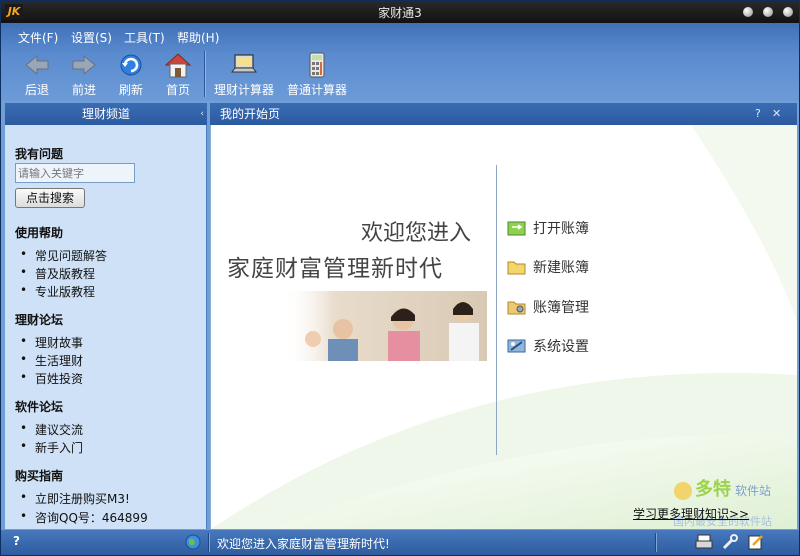 The height and width of the screenshot is (556, 800). What do you see at coordinates (144, 37) in the screenshot?
I see `menu-tools: 工具(T)` at bounding box center [144, 37].